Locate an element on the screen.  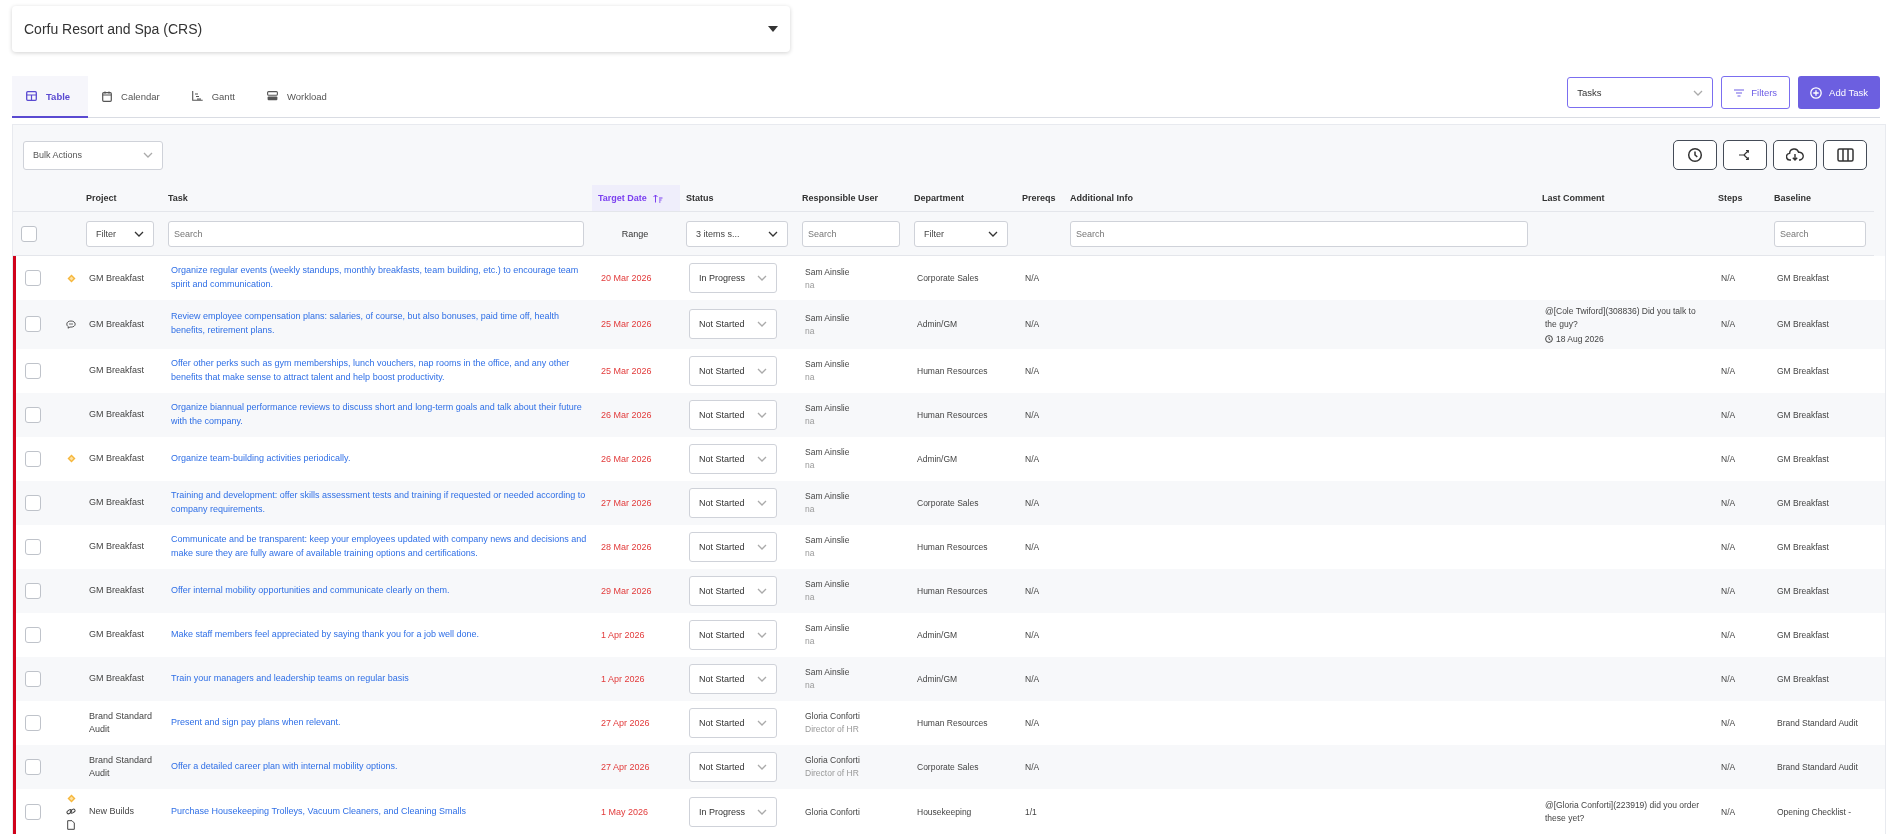
target-date: 20 Mar 2026 is located at coordinates (626, 278).